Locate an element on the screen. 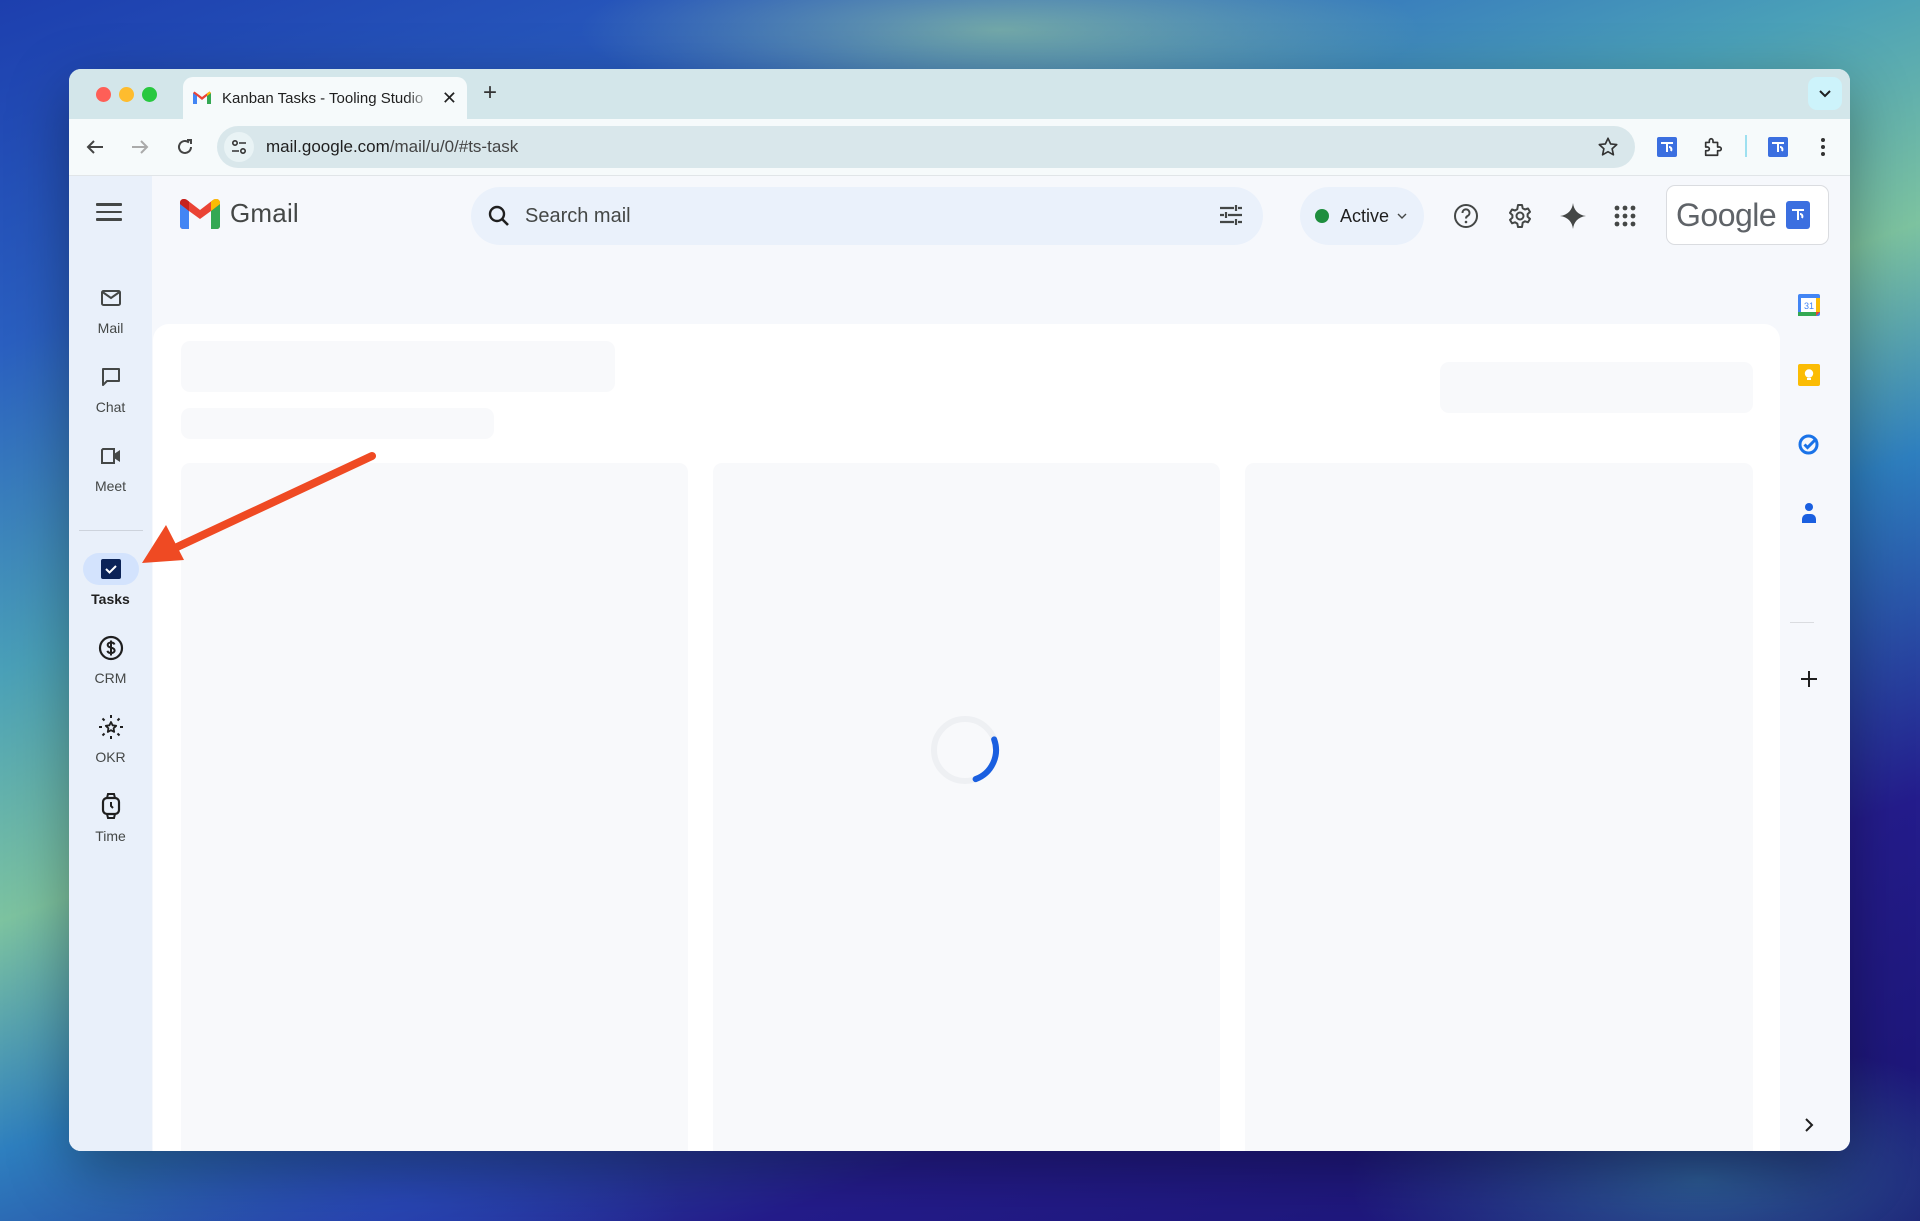 Image resolution: width=1920 pixels, height=1221 pixels. gmail-m-icon is located at coordinates (200, 213).